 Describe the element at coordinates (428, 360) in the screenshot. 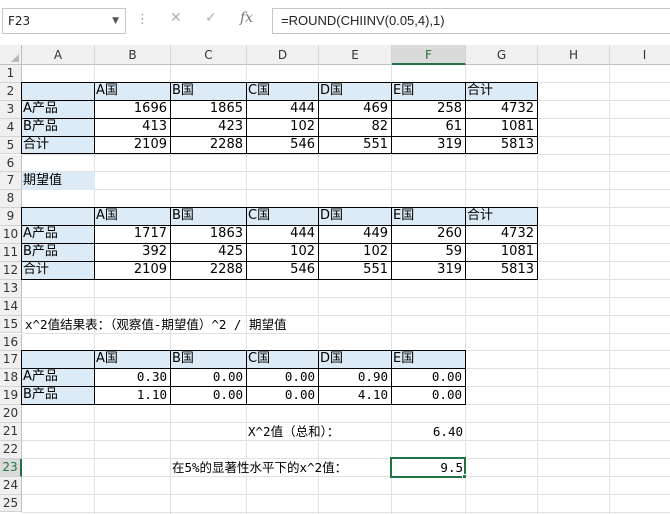

I see `chi-cell: E国` at that location.